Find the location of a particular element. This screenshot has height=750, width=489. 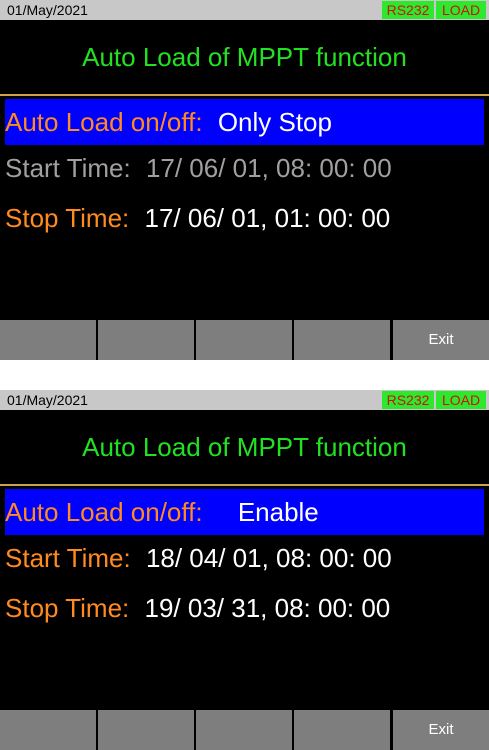

start-time-row: Start Time: 18/ 04/ 01, 08: 00: 00 is located at coordinates (244, 558).